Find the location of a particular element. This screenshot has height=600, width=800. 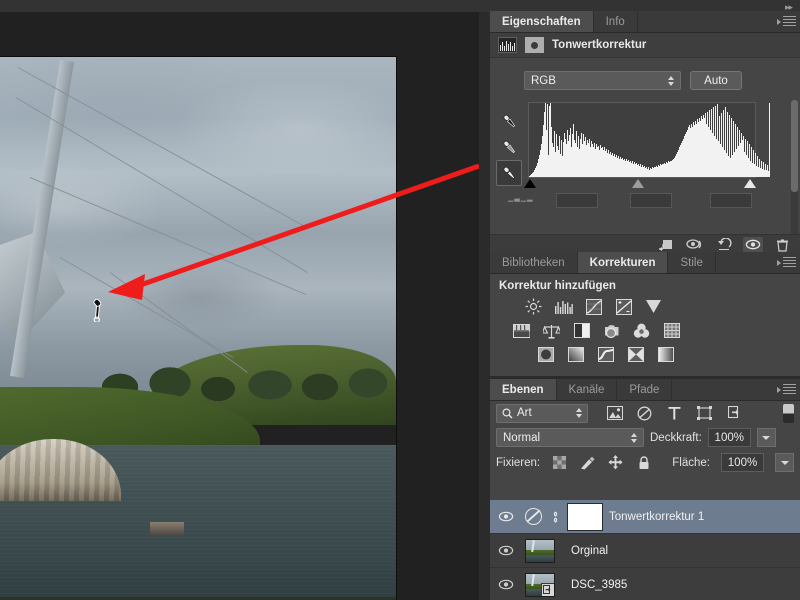

tab-kanaele: Kanäle is located at coordinates (587, 389).